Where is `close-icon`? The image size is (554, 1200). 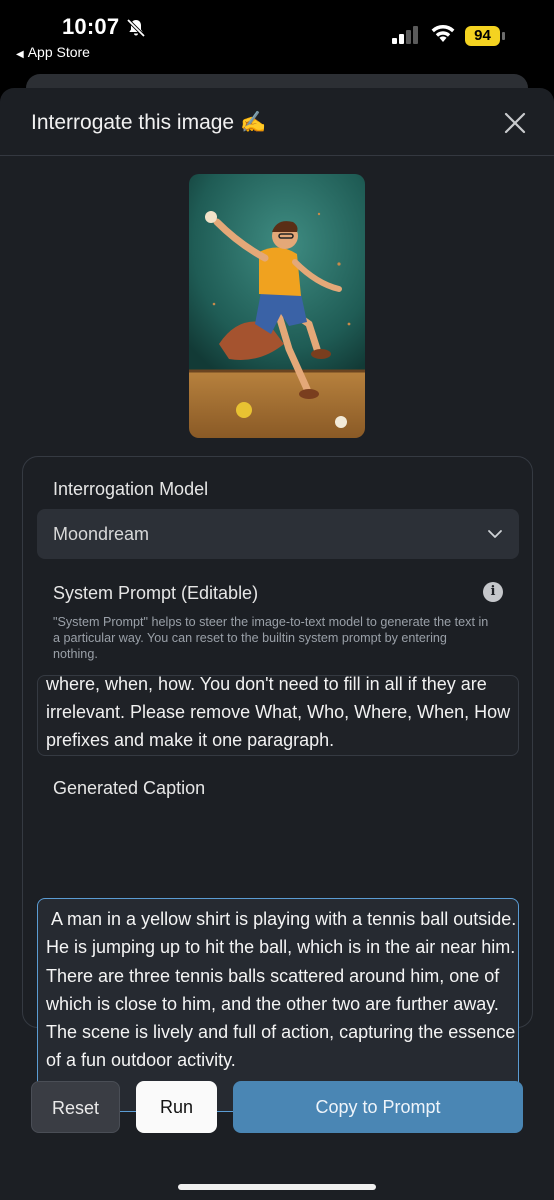
close-icon is located at coordinates (515, 123).